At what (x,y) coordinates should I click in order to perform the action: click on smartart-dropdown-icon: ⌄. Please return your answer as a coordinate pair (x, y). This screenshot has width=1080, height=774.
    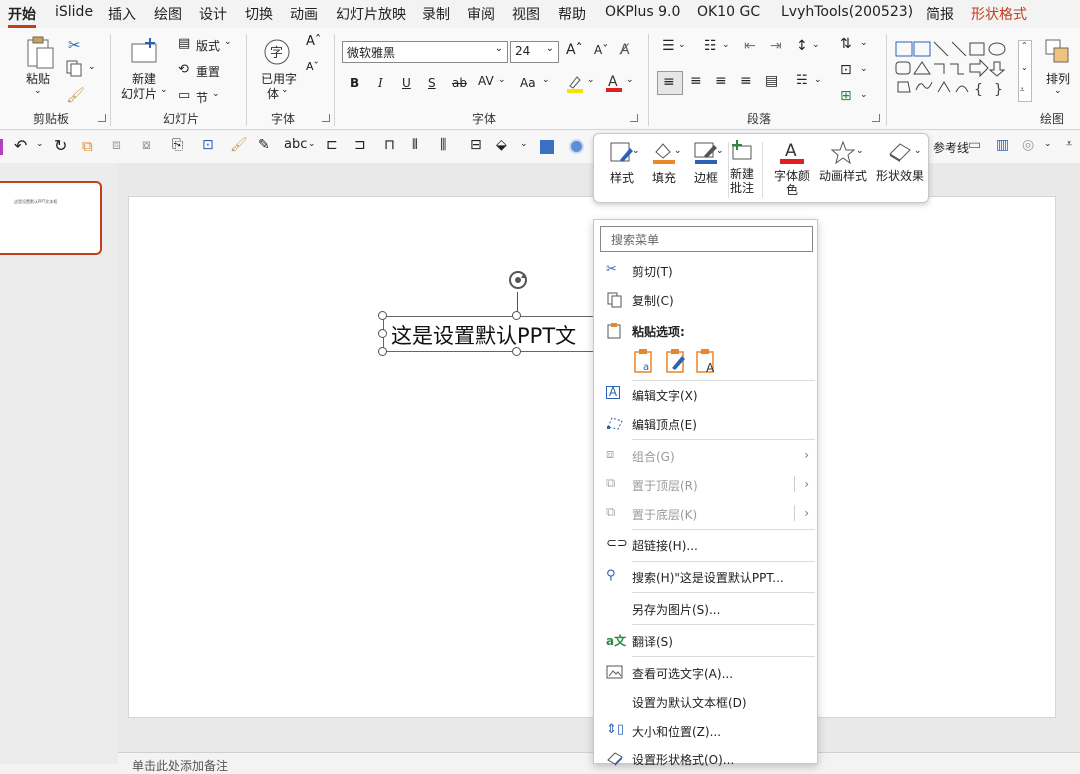
    Looking at the image, I should click on (864, 95).